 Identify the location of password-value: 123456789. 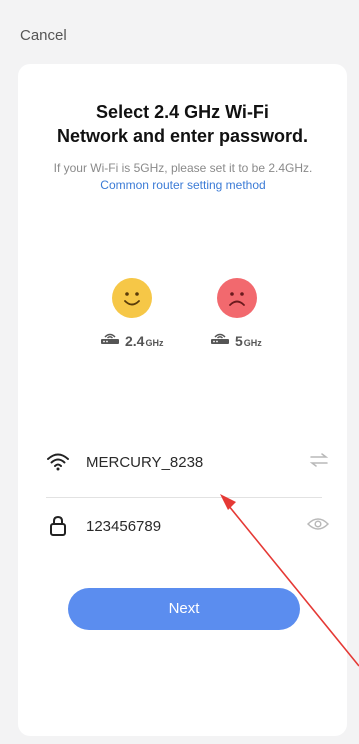
(196, 526).